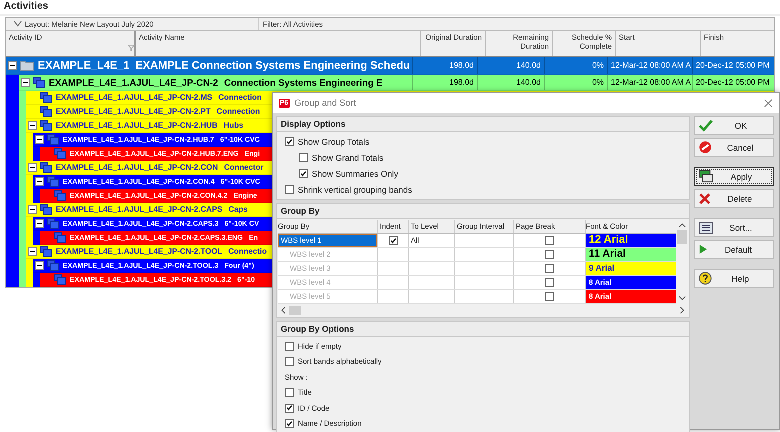 This screenshot has height=432, width=780. What do you see at coordinates (734, 249) in the screenshot?
I see `dialog-button: Default` at bounding box center [734, 249].